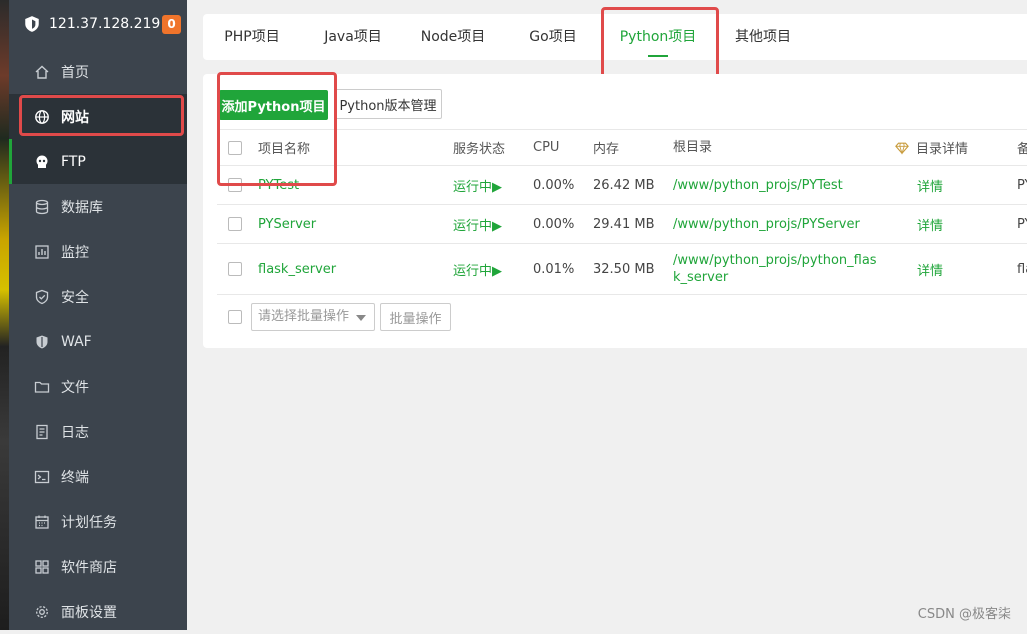  What do you see at coordinates (75, 252) in the screenshot?
I see `sidebar-item-label: 监控` at bounding box center [75, 252].